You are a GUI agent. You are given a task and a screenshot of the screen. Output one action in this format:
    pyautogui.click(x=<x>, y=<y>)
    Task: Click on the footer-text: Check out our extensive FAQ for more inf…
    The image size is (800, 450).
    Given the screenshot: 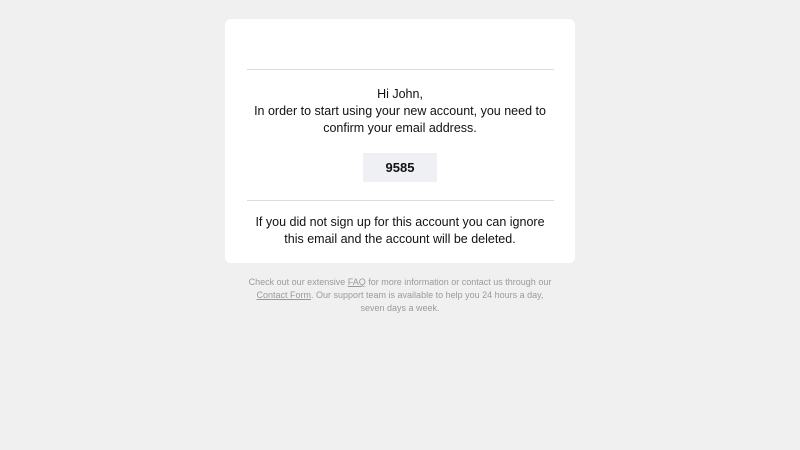 What is the action you would take?
    pyautogui.click(x=400, y=295)
    